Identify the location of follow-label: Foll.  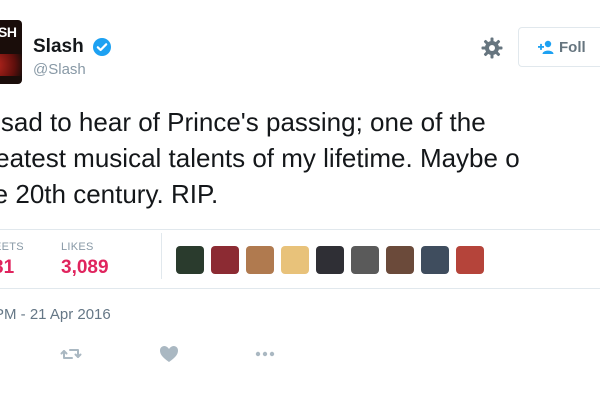
(572, 47).